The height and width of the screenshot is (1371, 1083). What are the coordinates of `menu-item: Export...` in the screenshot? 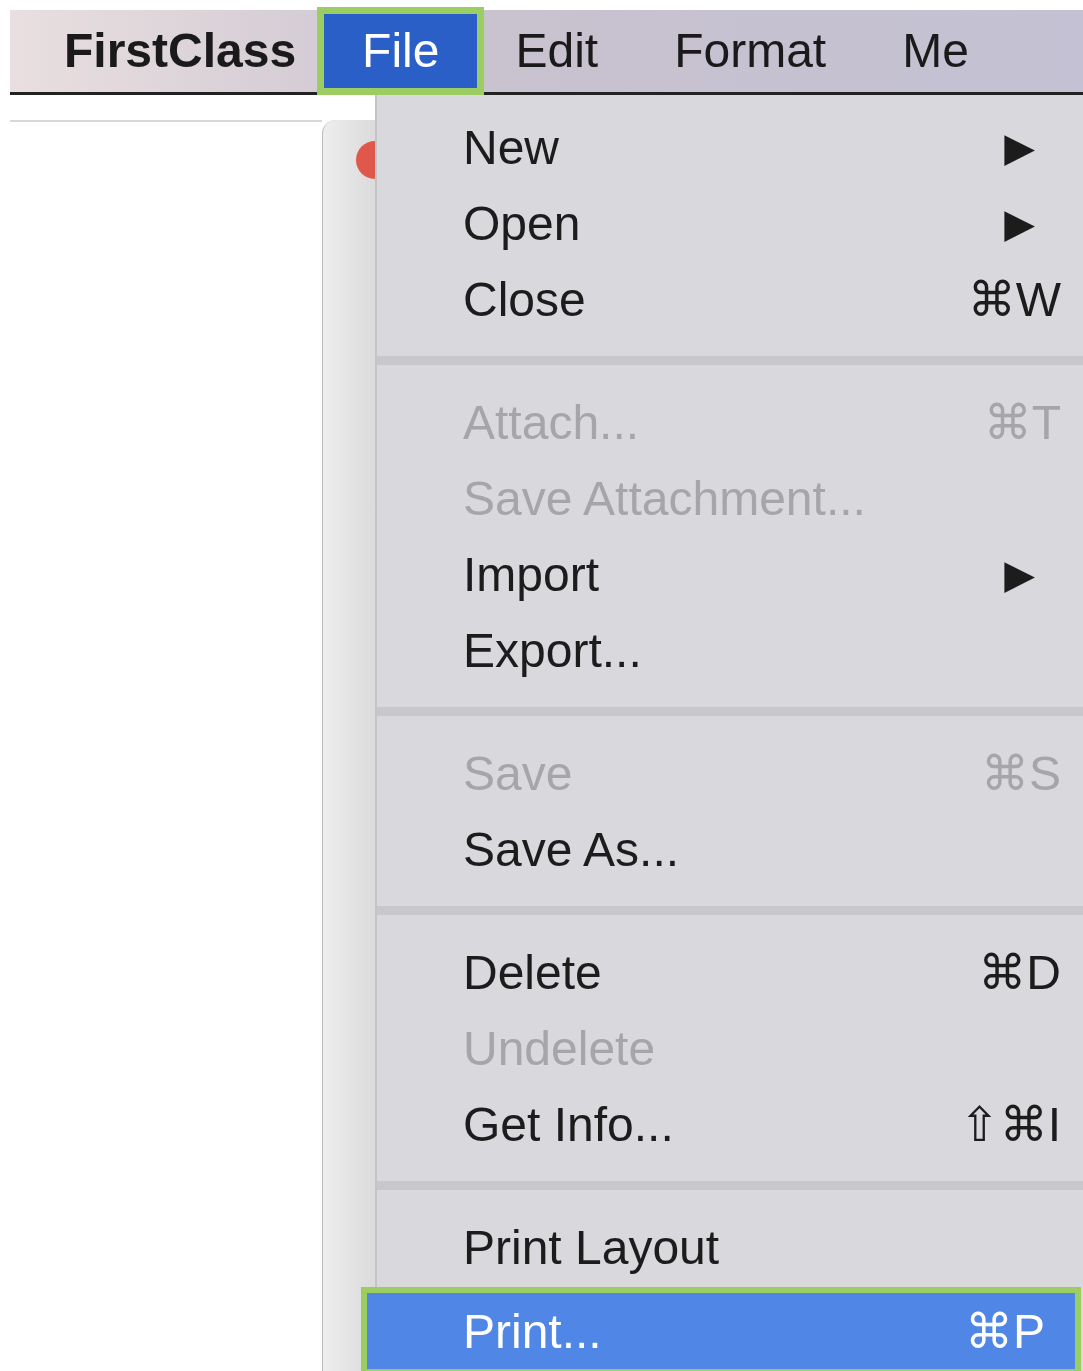 It's located at (730, 650).